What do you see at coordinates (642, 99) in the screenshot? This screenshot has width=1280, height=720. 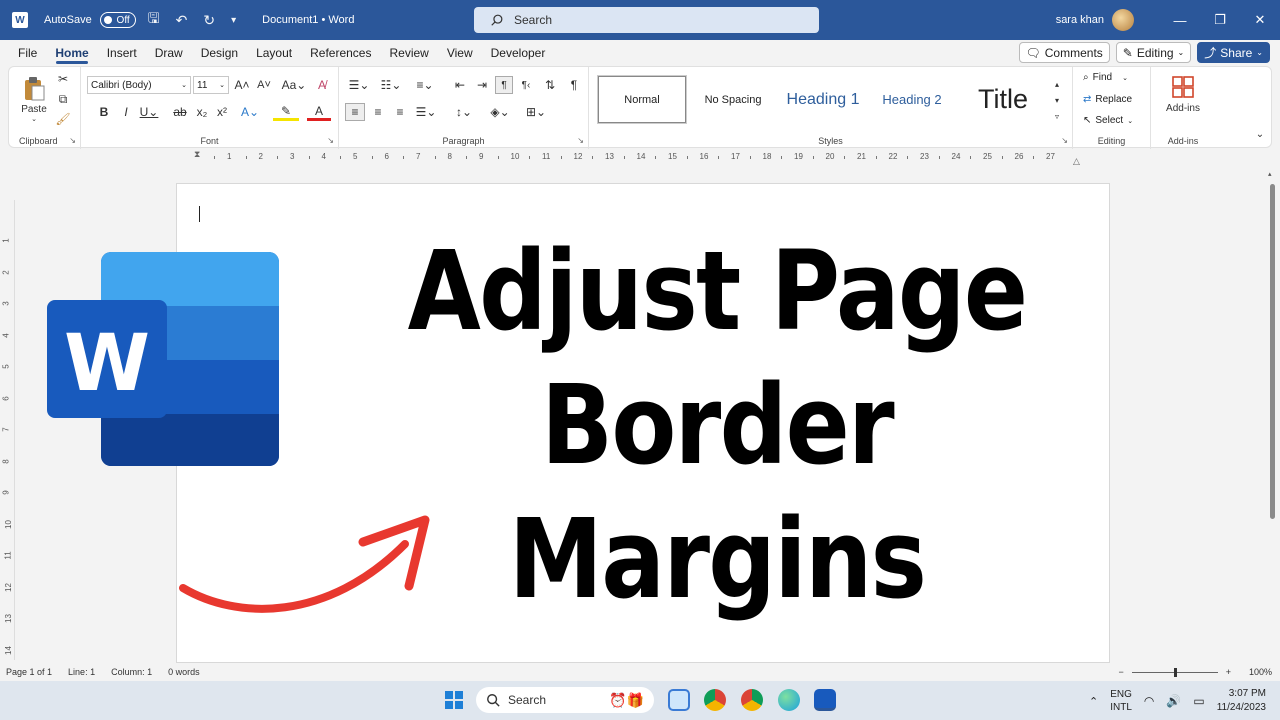 I see `style-normal: Normal` at bounding box center [642, 99].